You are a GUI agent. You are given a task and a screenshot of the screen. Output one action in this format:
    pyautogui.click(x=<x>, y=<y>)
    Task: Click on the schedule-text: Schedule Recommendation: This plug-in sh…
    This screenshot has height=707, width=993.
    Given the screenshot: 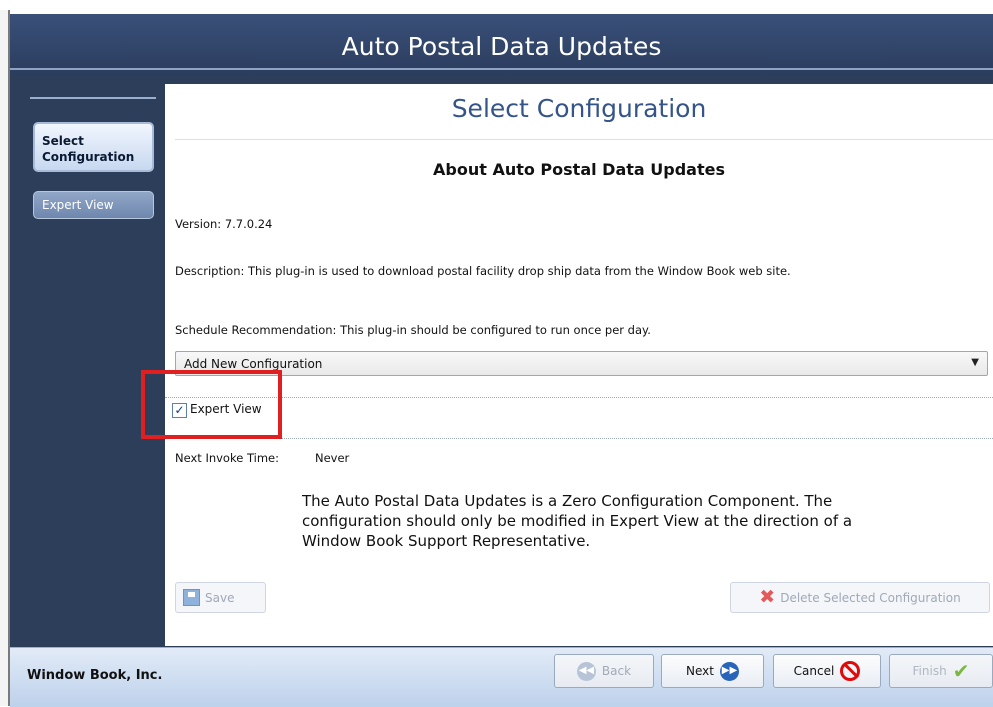 What is the action you would take?
    pyautogui.click(x=413, y=330)
    